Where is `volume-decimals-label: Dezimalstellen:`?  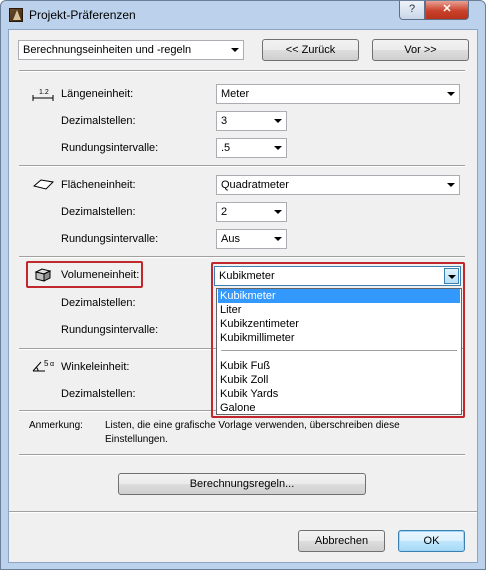
volume-decimals-label: Dezimalstellen: is located at coordinates (98, 303).